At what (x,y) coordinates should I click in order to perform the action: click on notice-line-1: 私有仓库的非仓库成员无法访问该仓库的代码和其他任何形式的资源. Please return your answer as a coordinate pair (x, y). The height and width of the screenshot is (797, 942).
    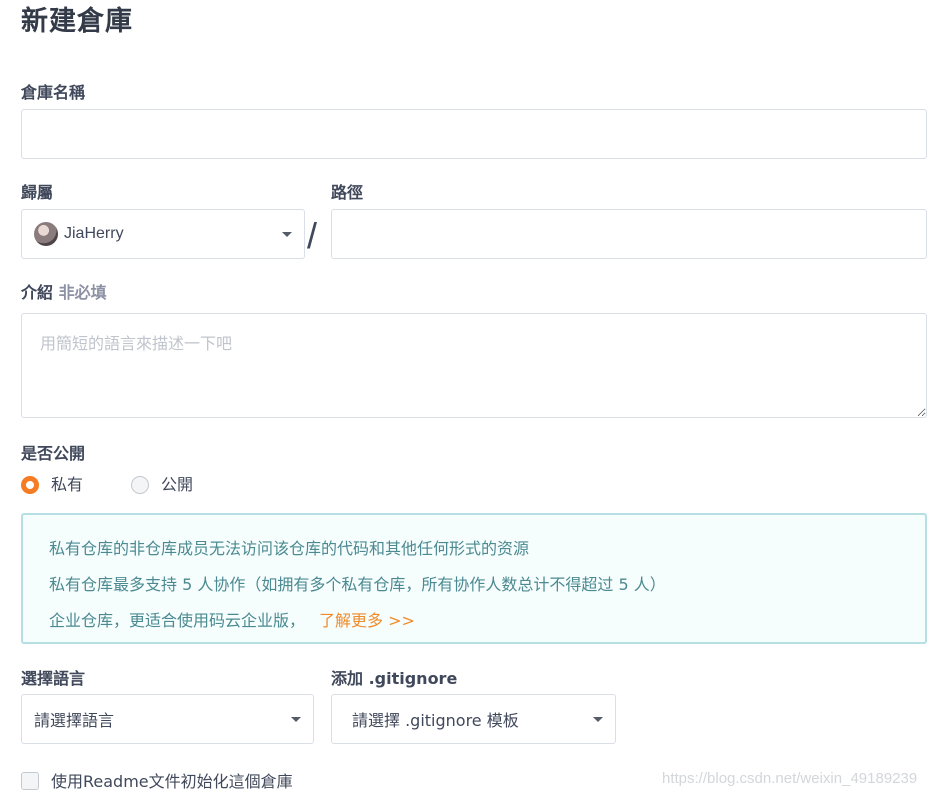
    Looking at the image, I should click on (289, 548).